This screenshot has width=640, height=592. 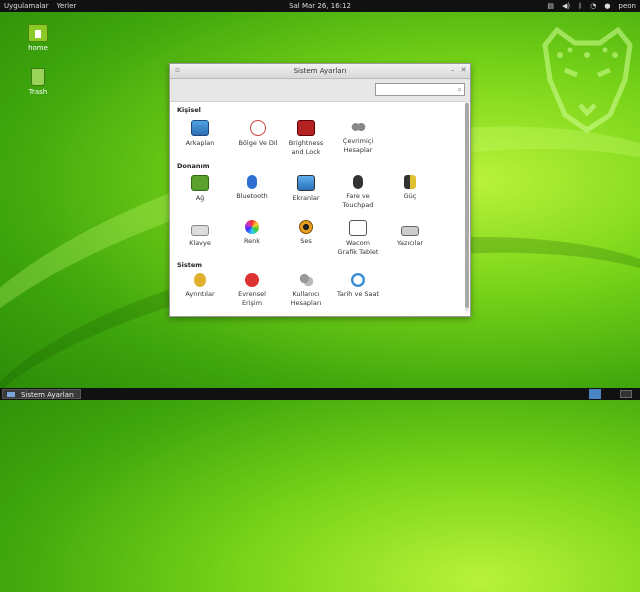 I want to click on settings-window-icon, so click(x=11, y=394).